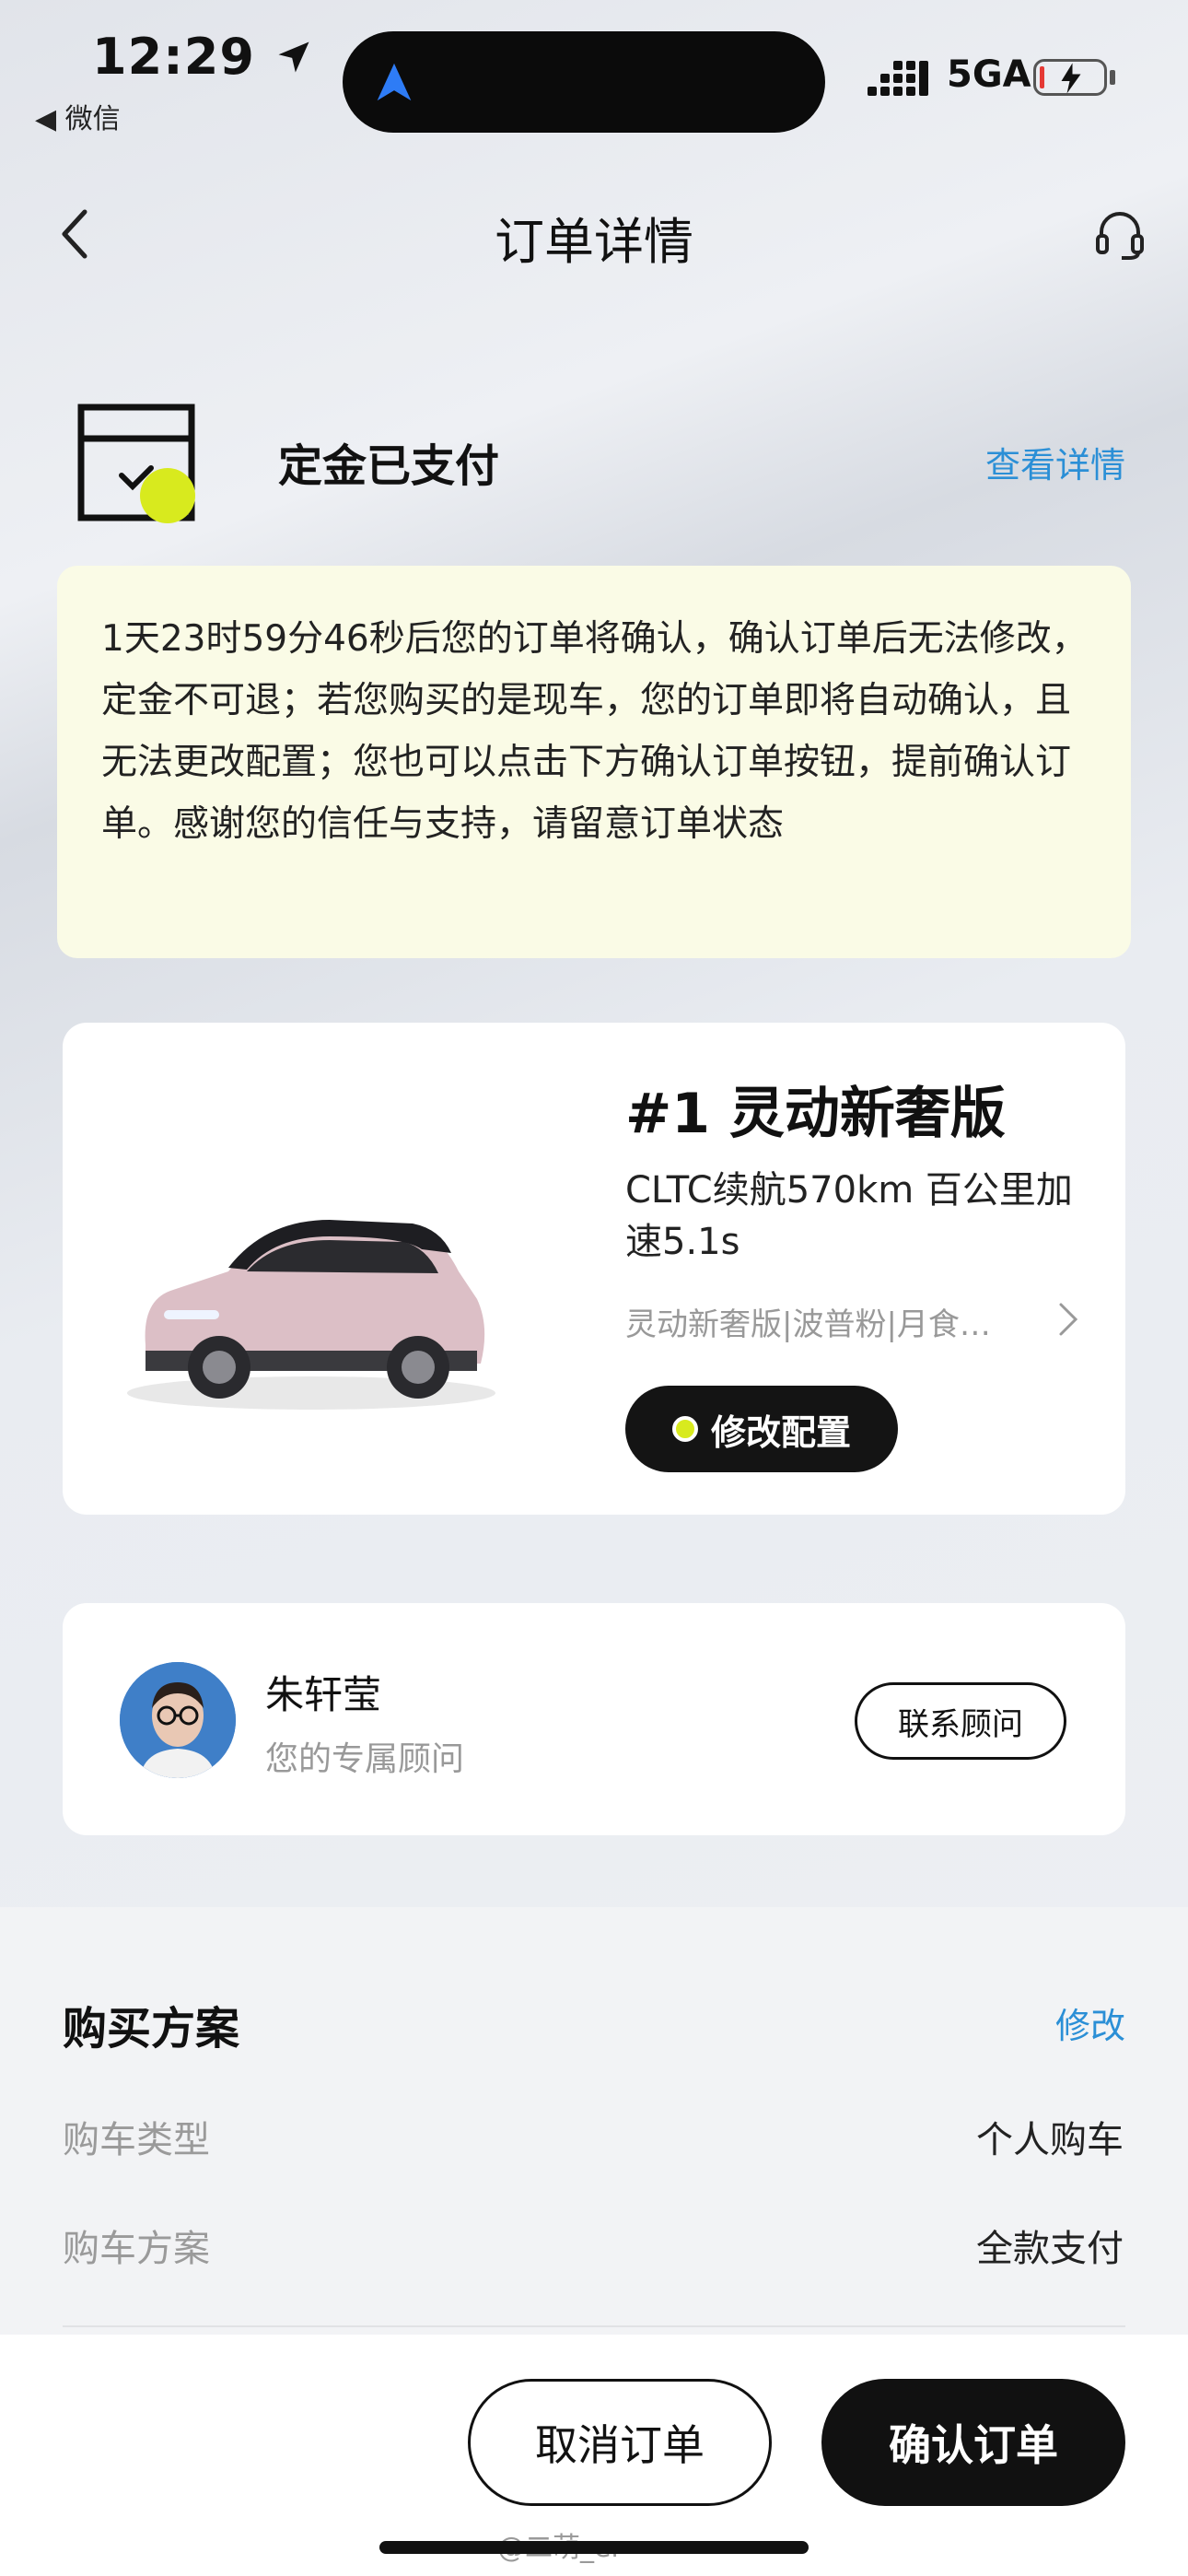  I want to click on charging-bolt-icon, so click(1071, 78).